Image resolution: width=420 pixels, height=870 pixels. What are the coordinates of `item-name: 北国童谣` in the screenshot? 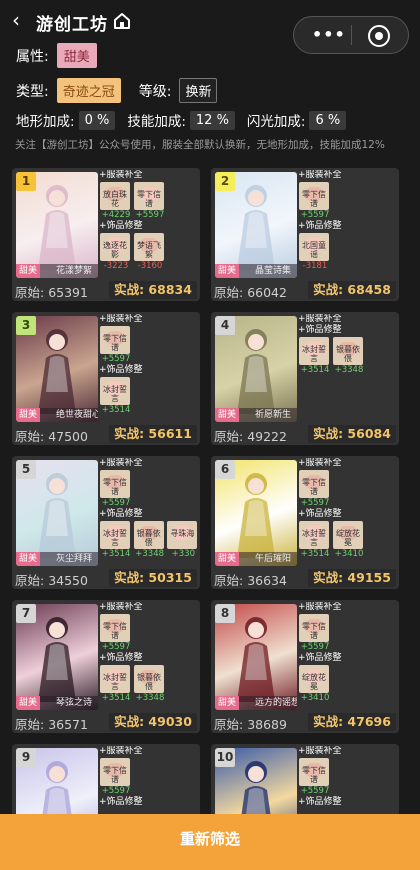 It's located at (314, 250).